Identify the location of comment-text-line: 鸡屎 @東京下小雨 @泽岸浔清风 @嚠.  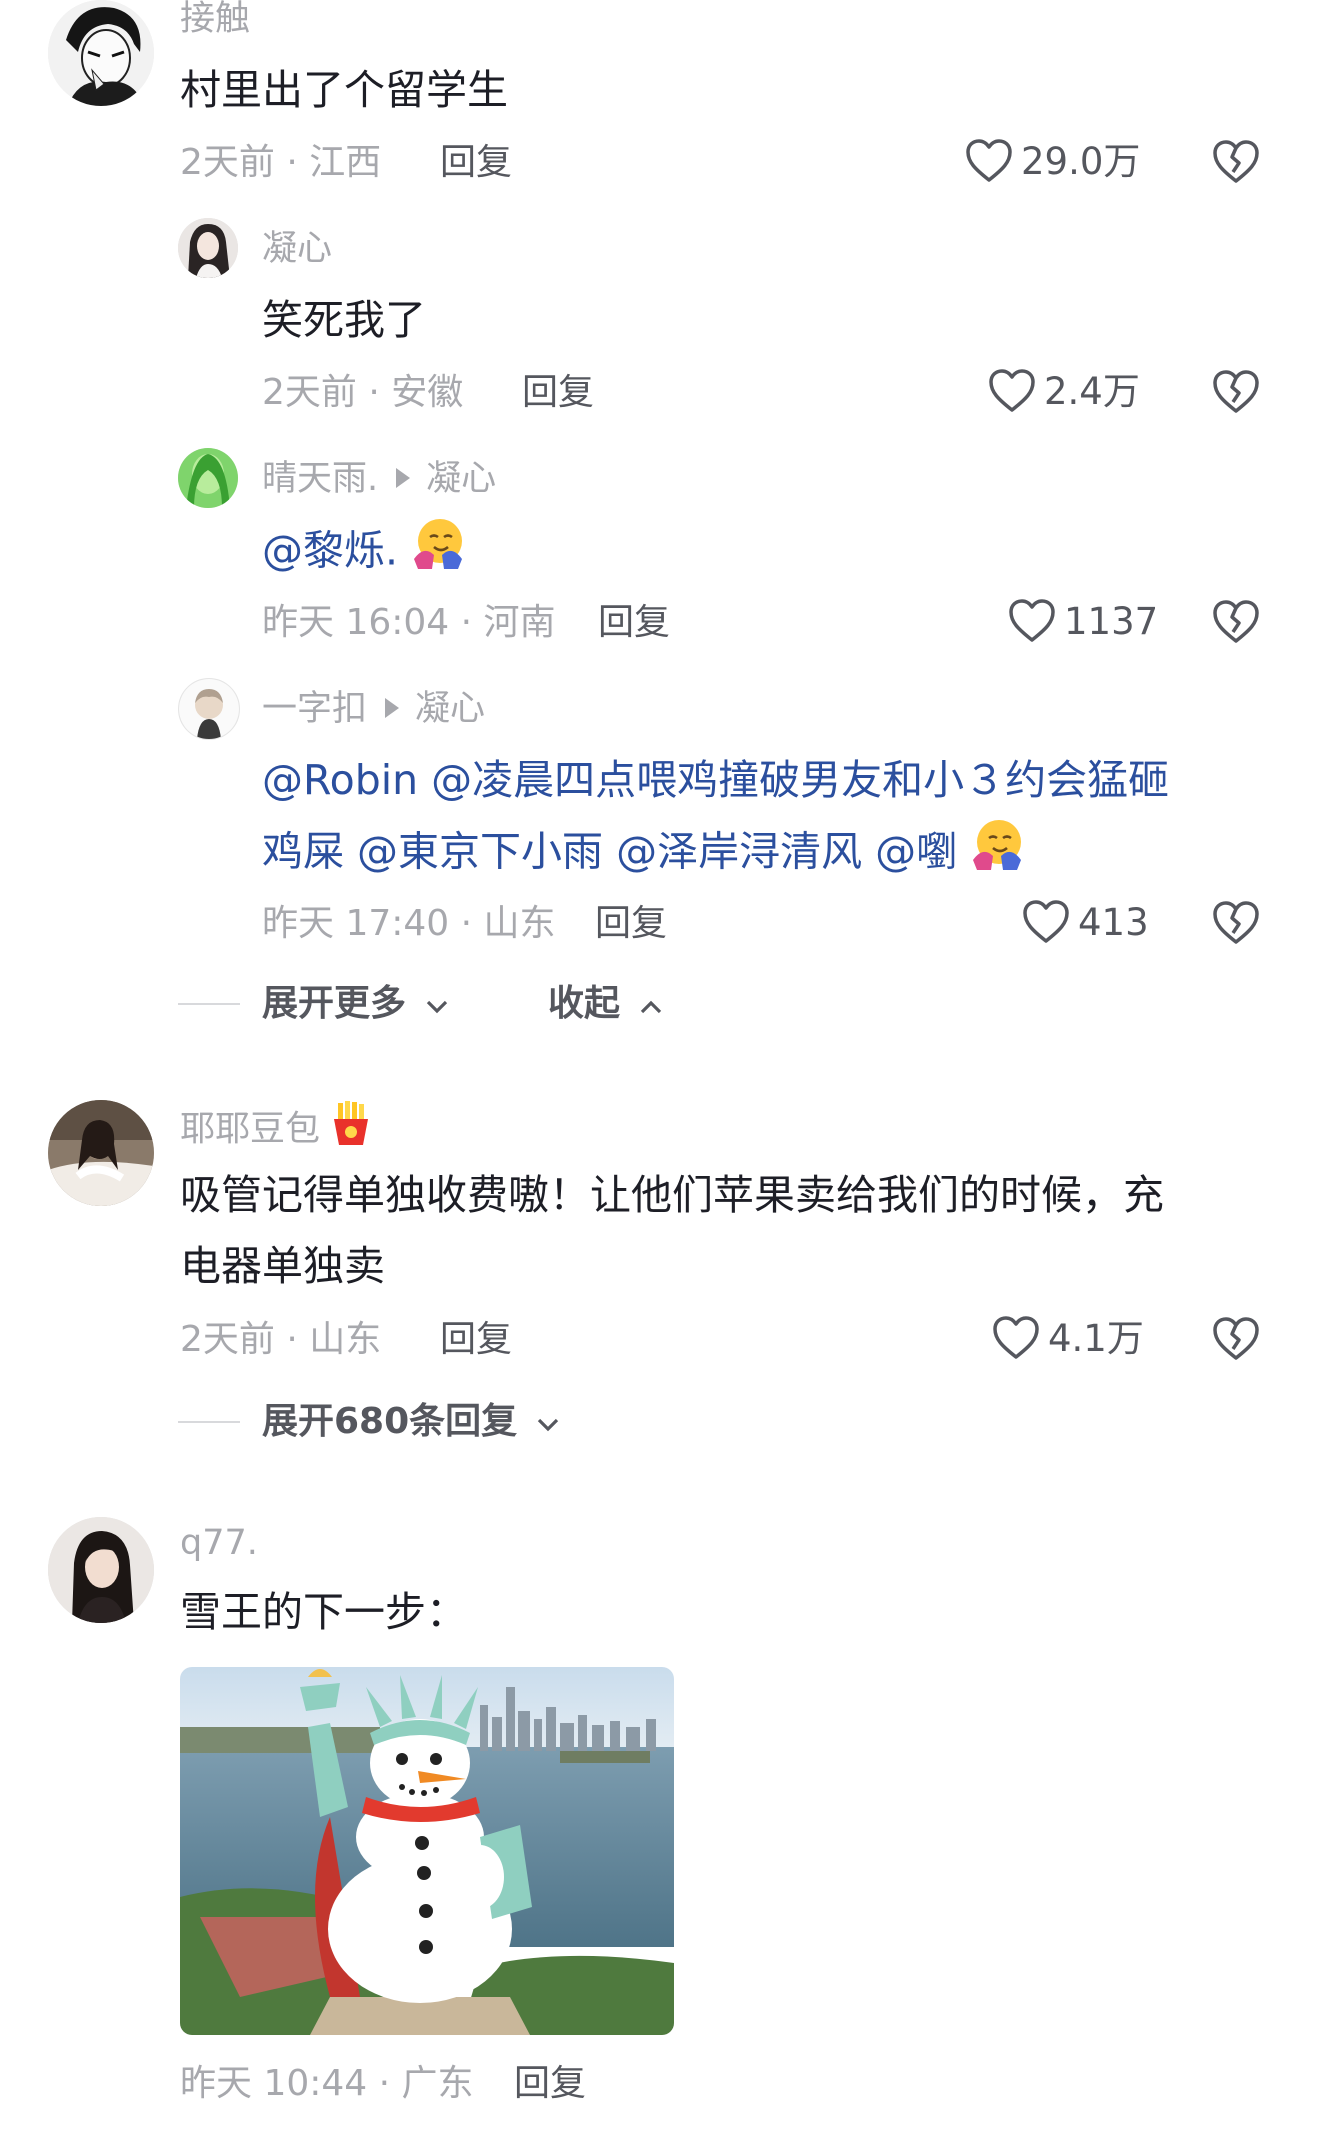
(643, 854).